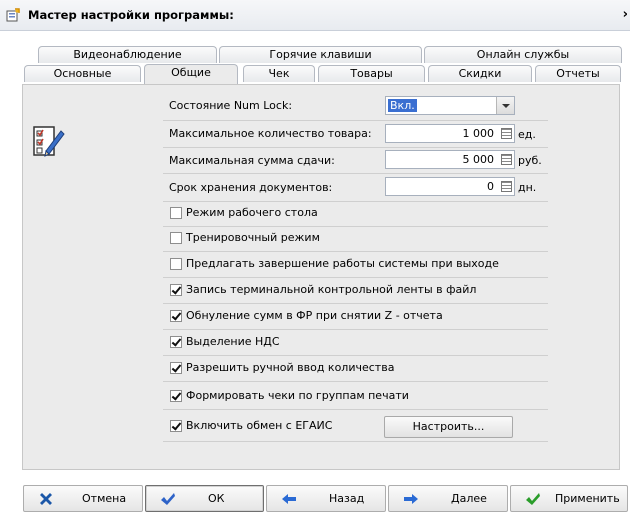 The height and width of the screenshot is (522, 630). Describe the element at coordinates (478, 159) in the screenshot. I see `max-change-value: 5 000` at that location.